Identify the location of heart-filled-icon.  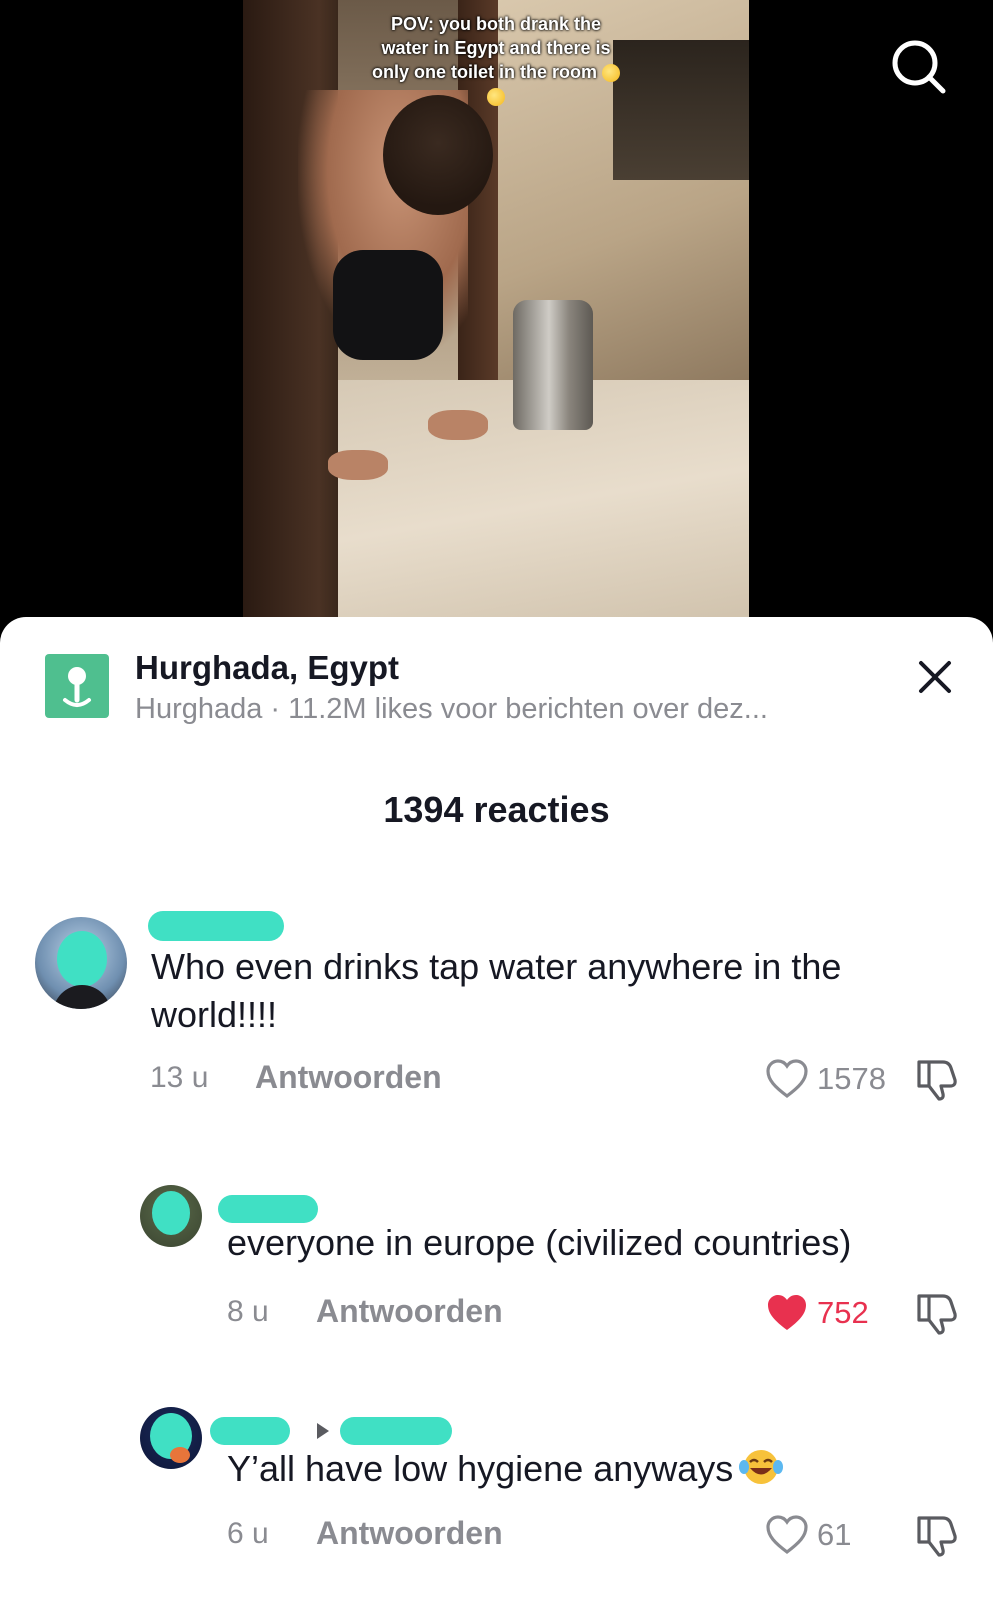
(787, 1312).